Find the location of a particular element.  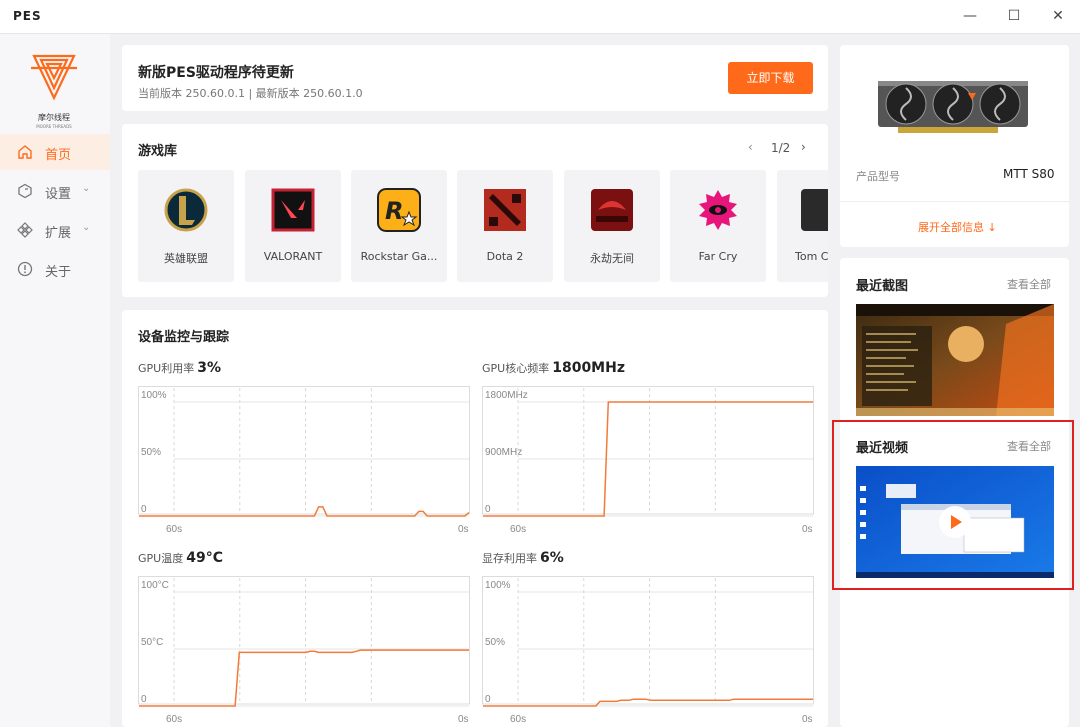

game-card-valorant: VALORANT is located at coordinates (293, 226).